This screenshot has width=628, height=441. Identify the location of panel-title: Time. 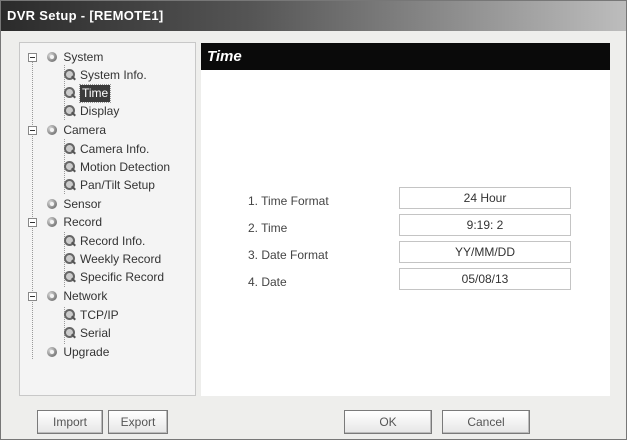
(224, 56).